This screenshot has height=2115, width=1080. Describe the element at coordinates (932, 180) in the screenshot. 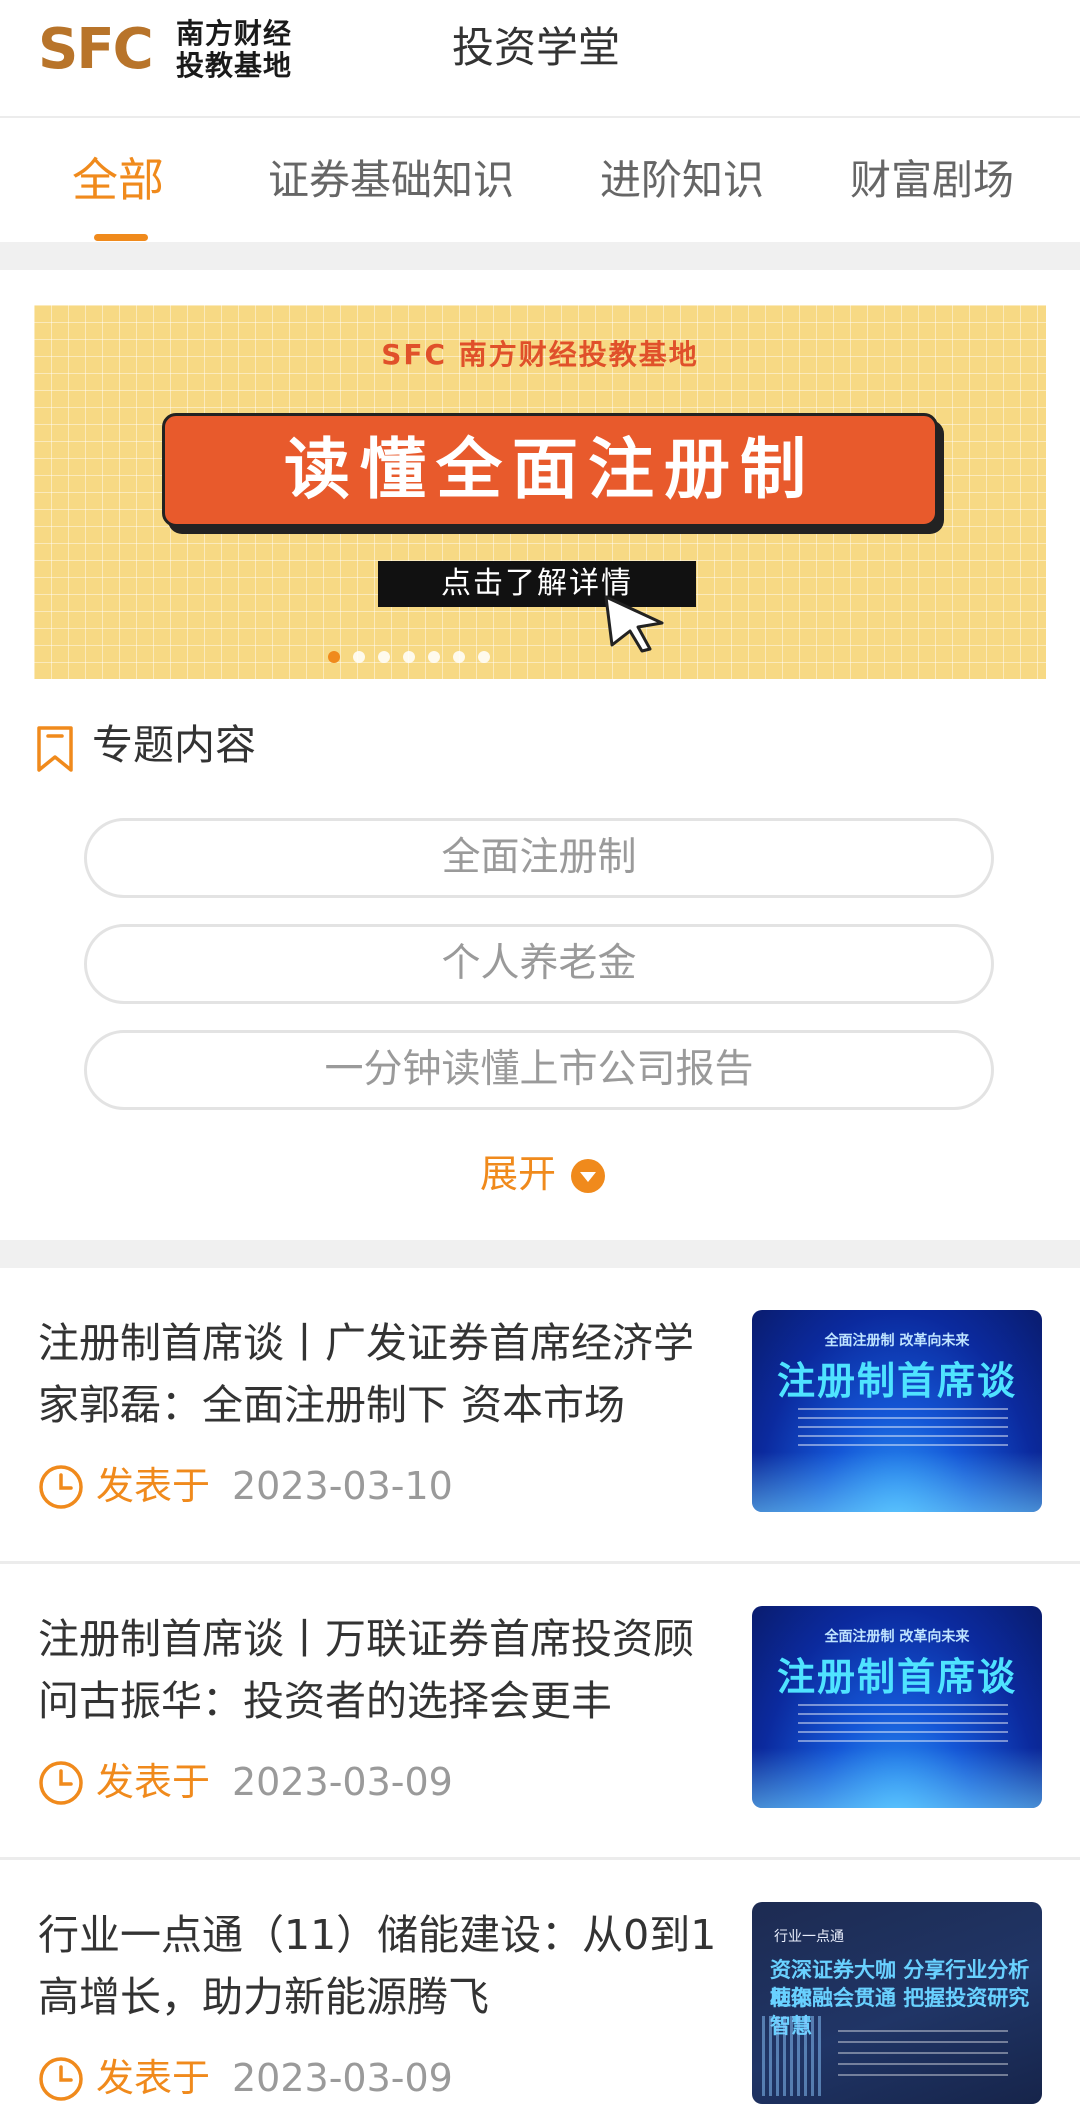

I see `tab-wealth-theater: 财富剧场` at that location.